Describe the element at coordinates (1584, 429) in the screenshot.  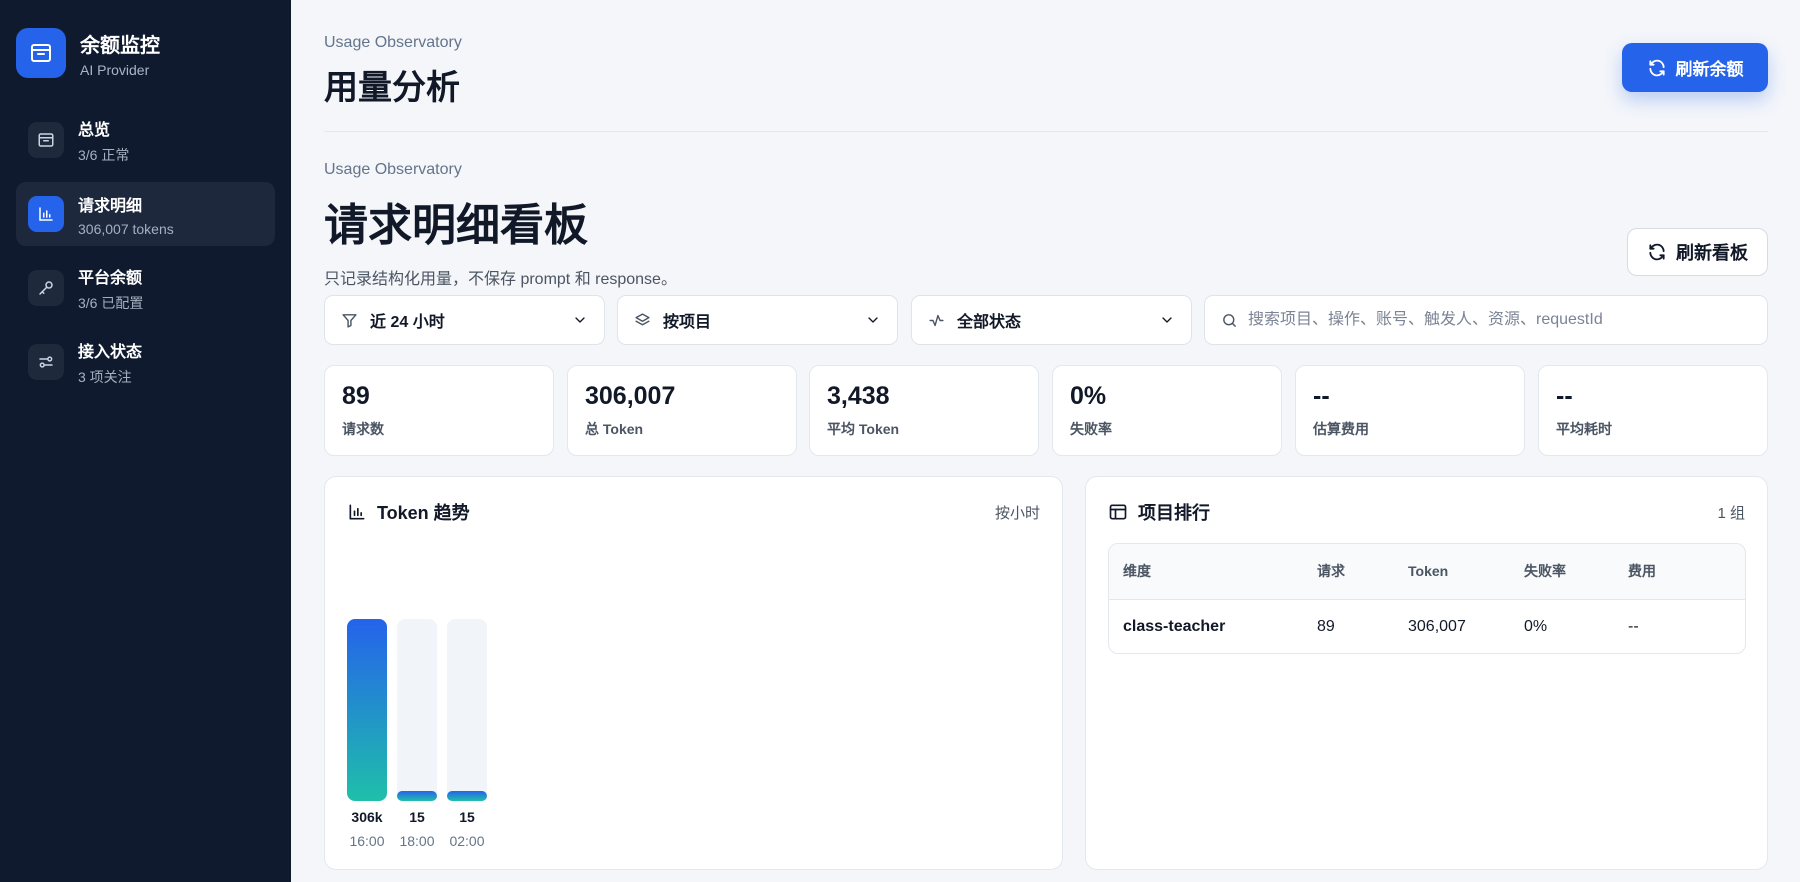
I see `stat-label: 平均耗时` at that location.